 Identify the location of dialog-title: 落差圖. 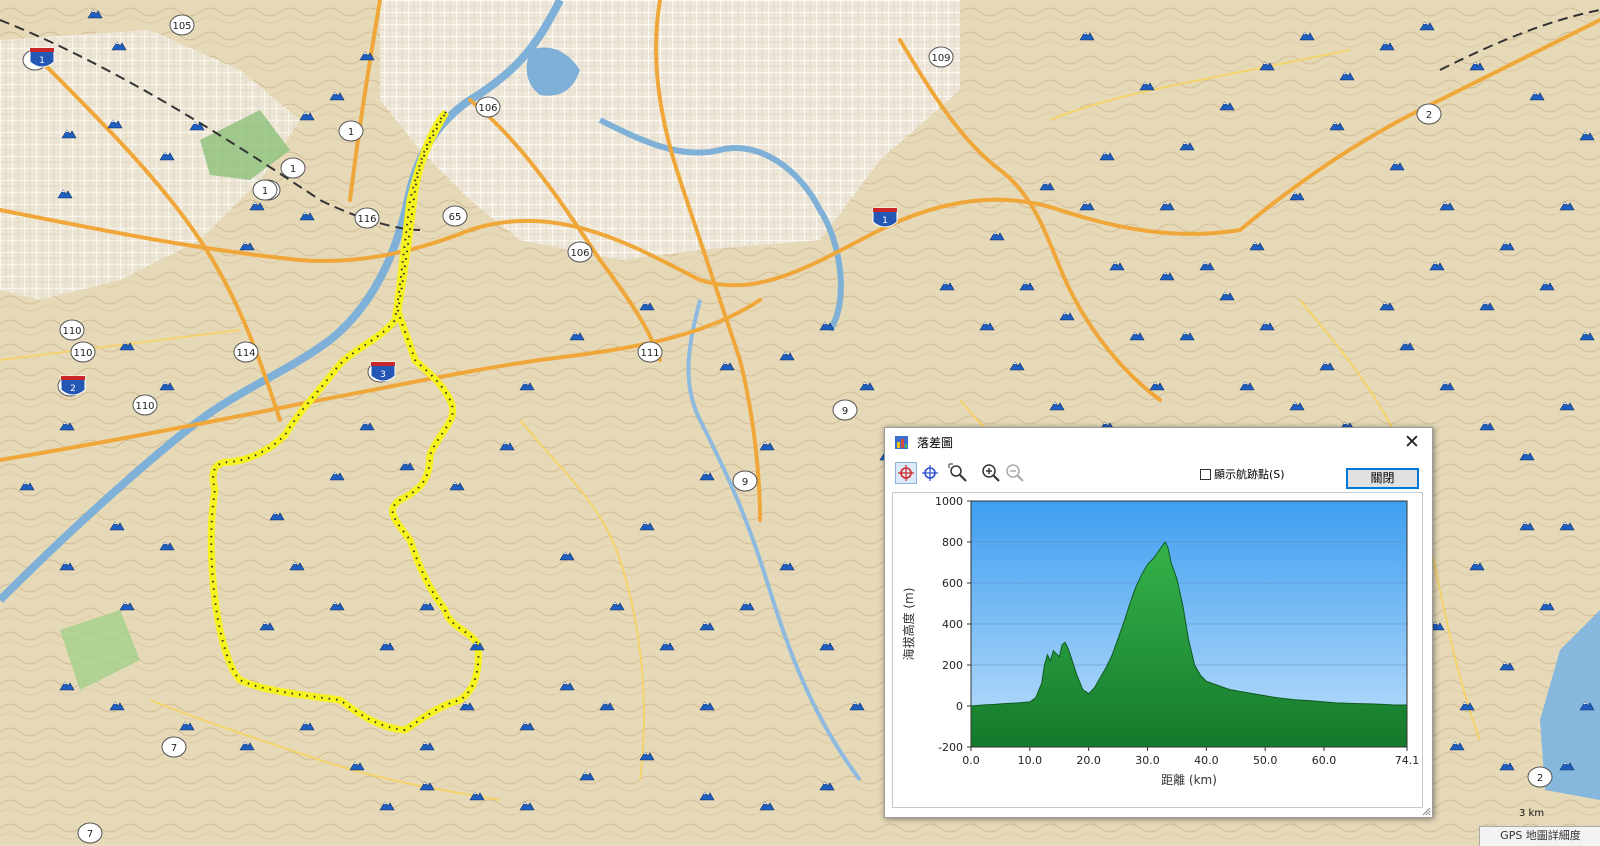
(935, 443).